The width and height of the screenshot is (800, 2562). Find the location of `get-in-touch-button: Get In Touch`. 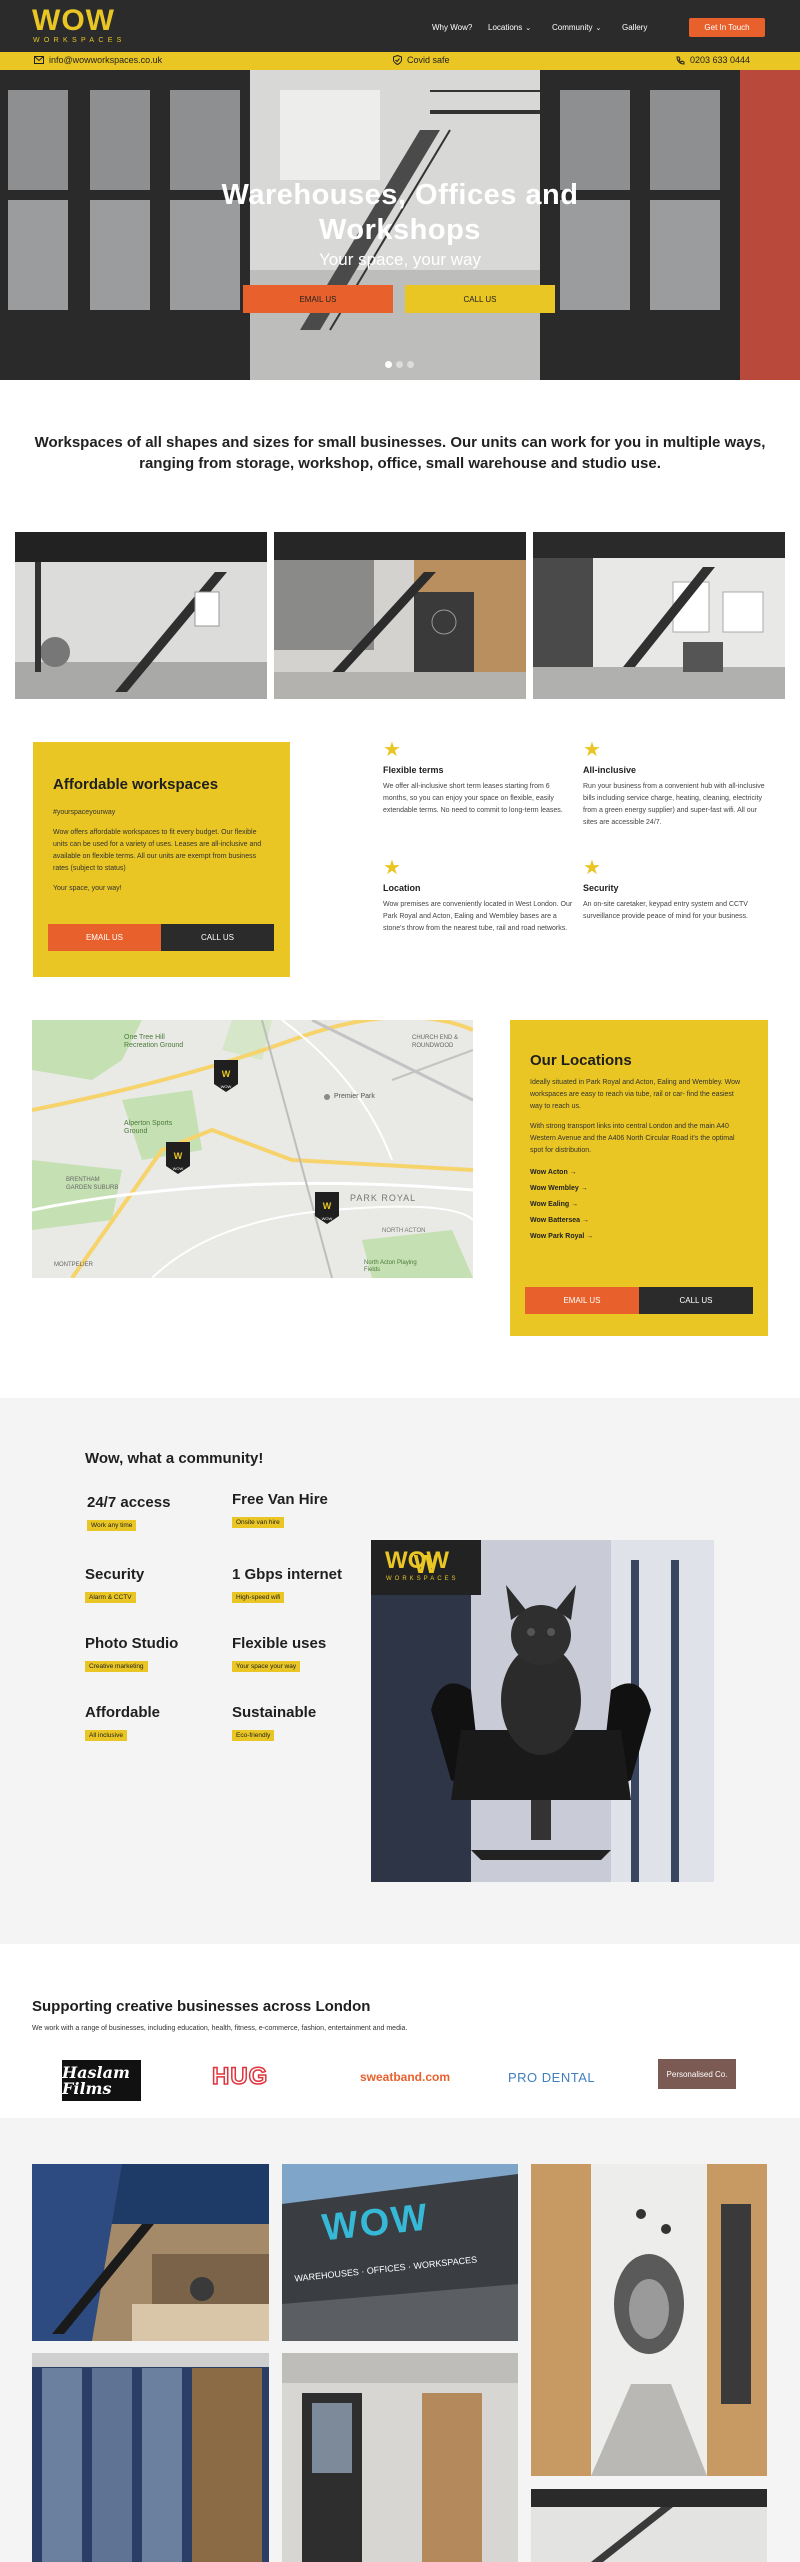

get-in-touch-button: Get In Touch is located at coordinates (727, 27).